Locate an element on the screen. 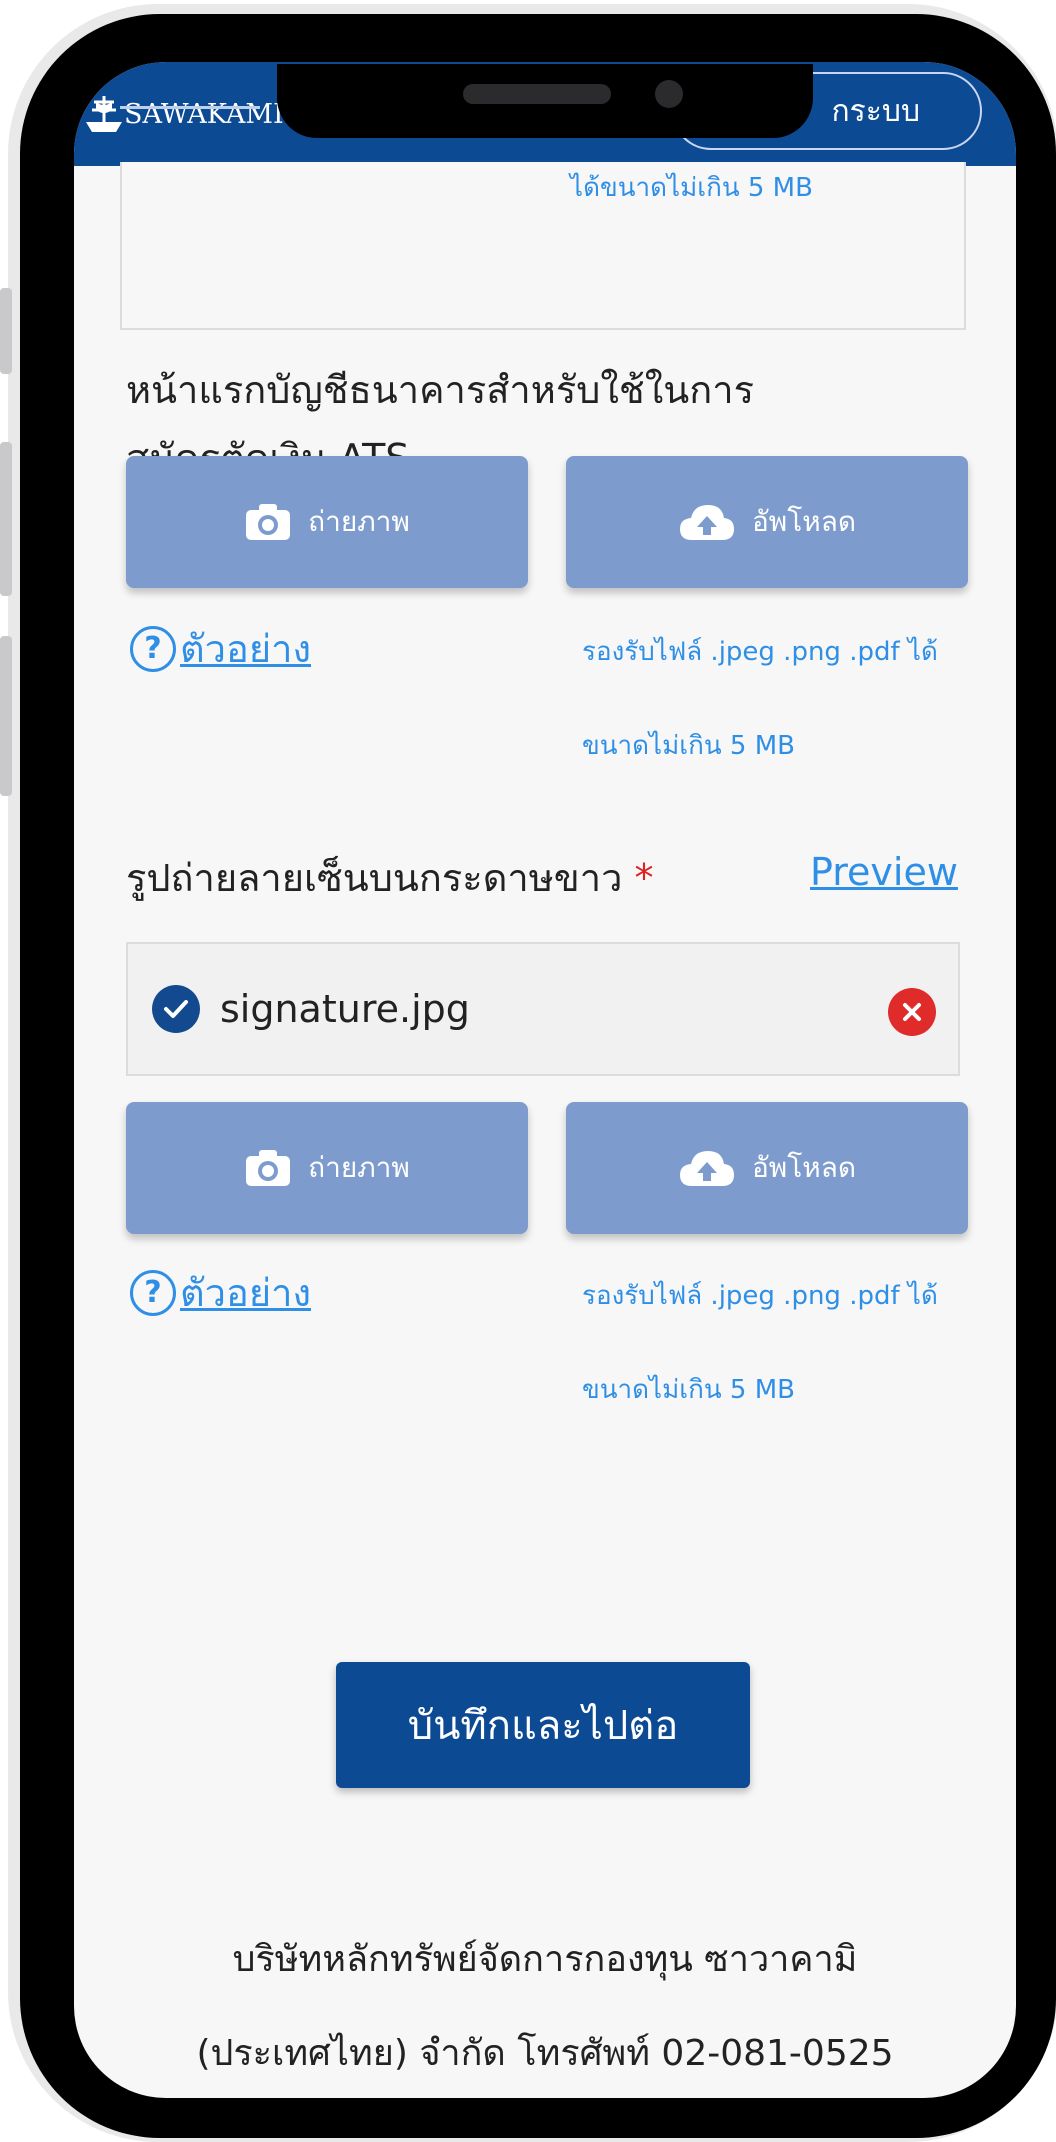 This screenshot has width=1056, height=2142. bank-upload-label: อัพโหลด is located at coordinates (804, 521).